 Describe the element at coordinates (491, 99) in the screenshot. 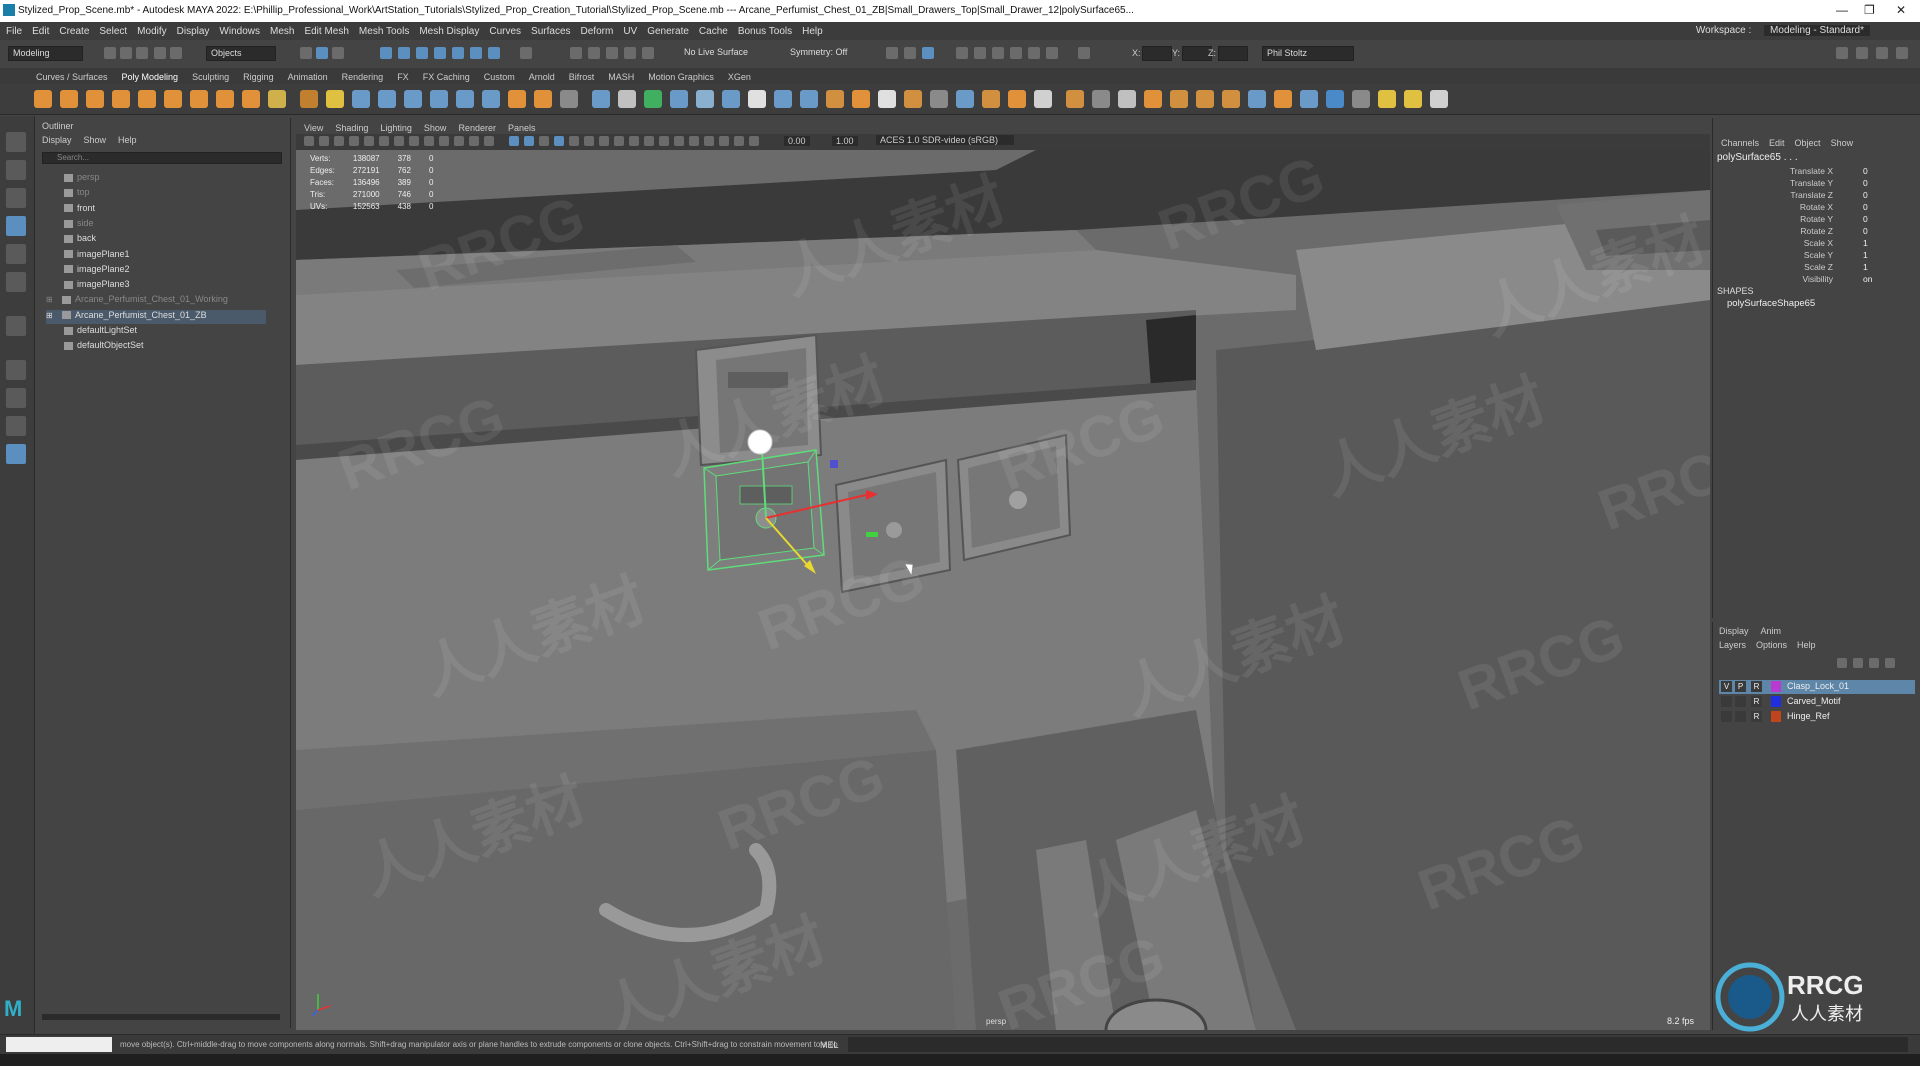

I see `shelf-tool-18-icon` at that location.